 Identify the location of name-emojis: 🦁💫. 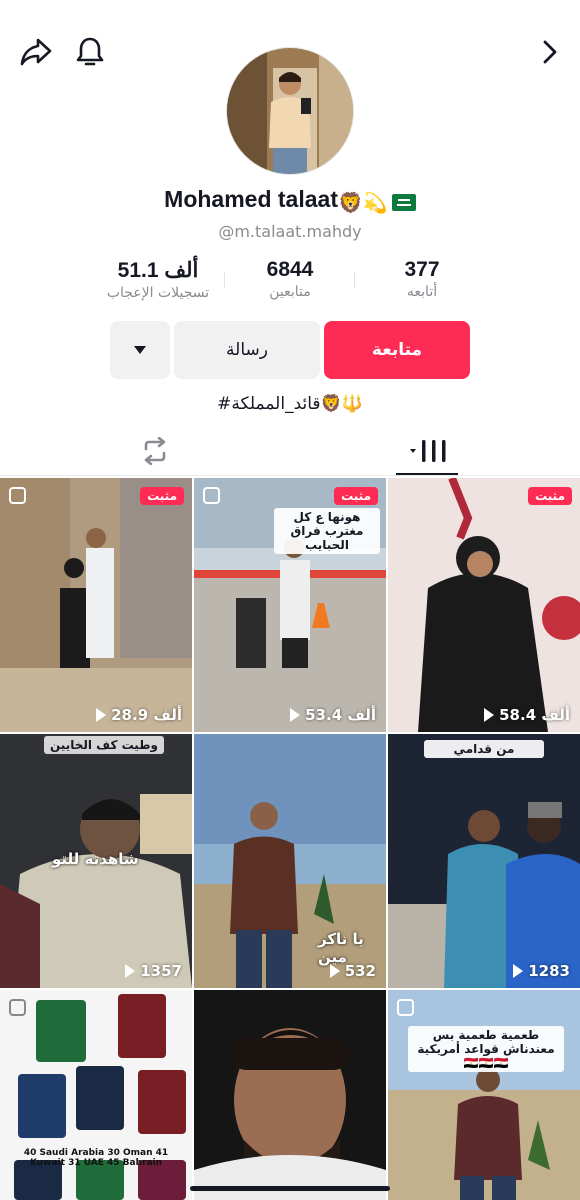
(363, 202).